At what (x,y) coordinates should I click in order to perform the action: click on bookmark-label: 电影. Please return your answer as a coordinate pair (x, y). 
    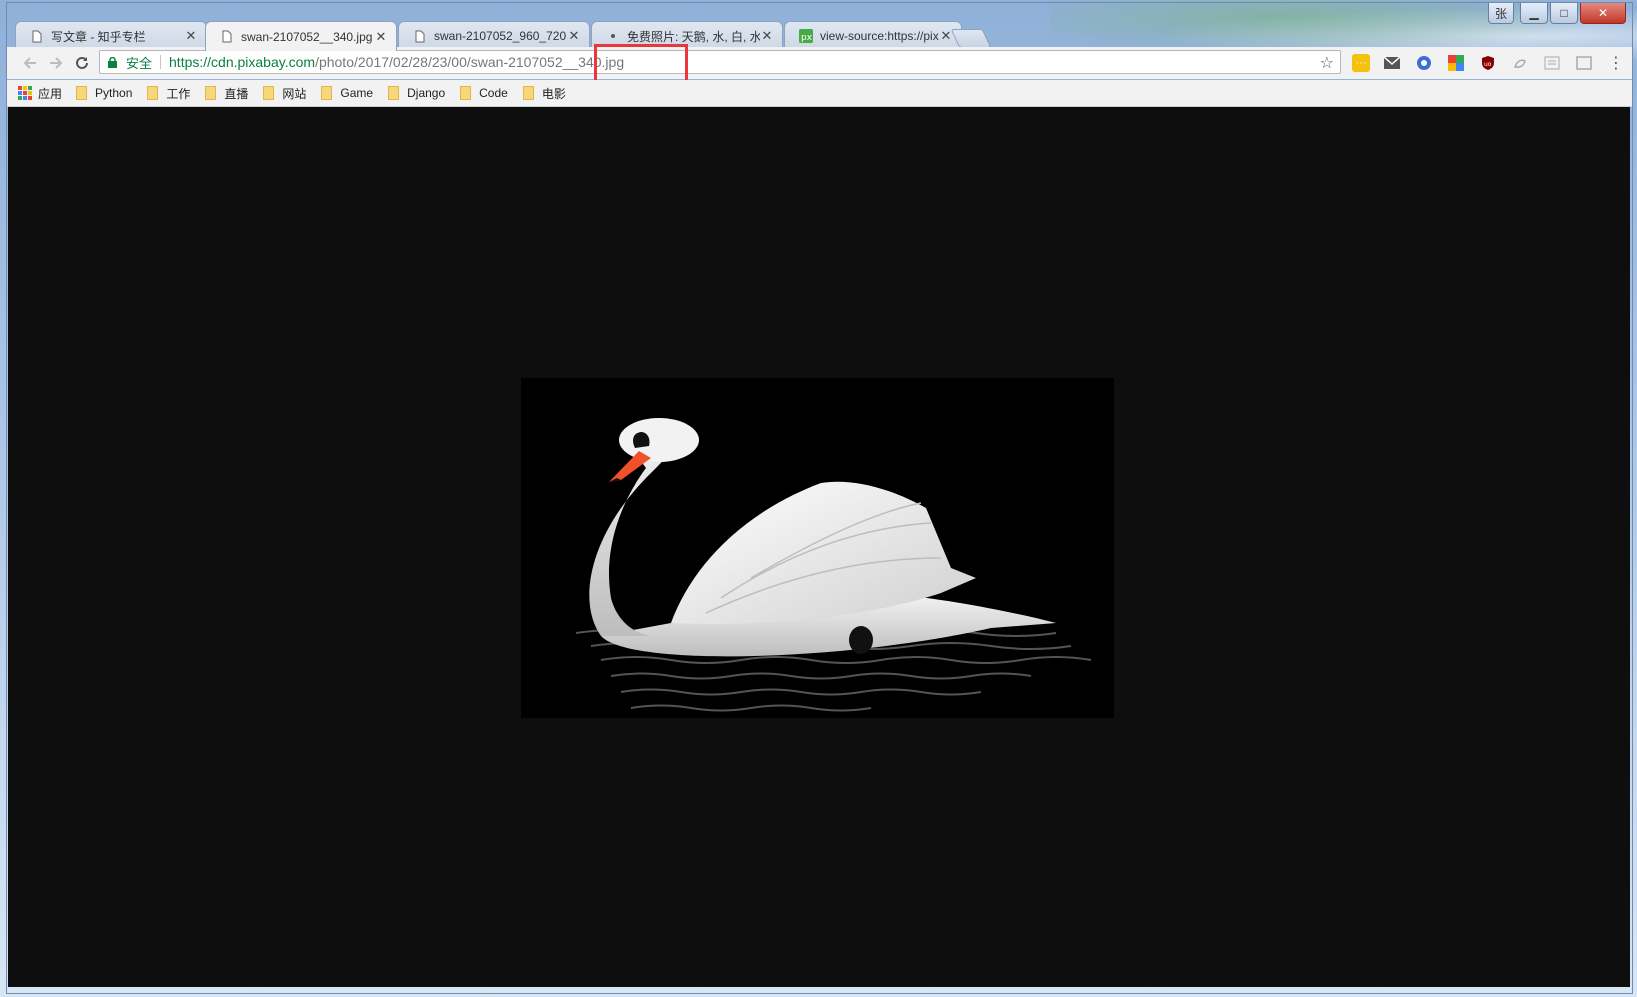
    Looking at the image, I should click on (553, 93).